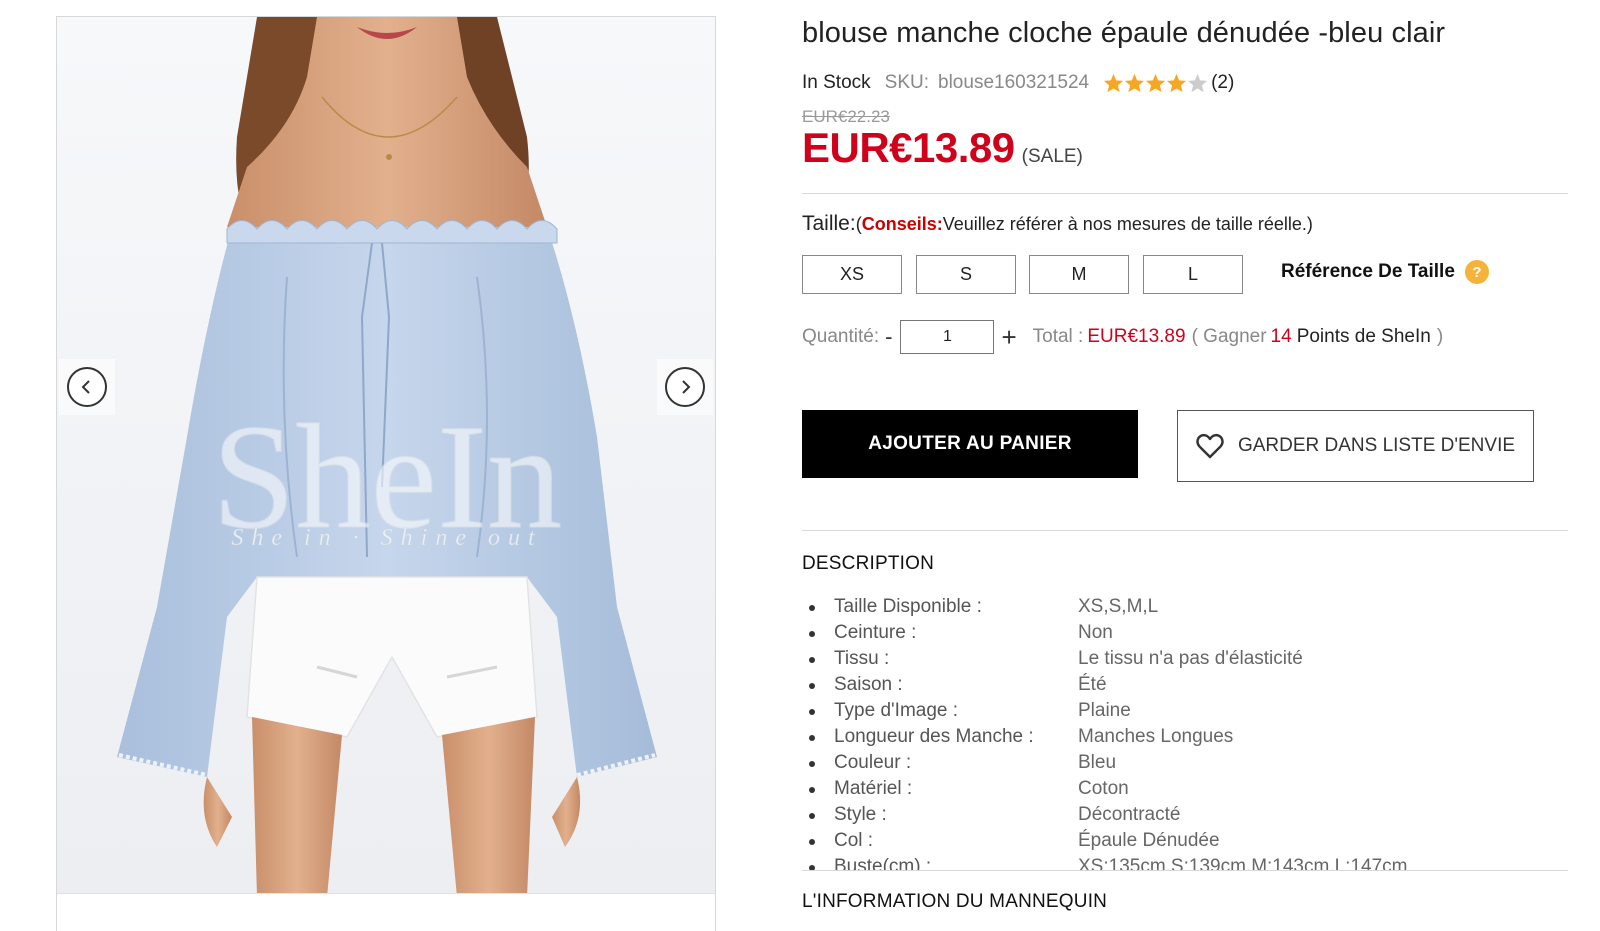 Image resolution: width=1600 pixels, height=931 pixels. Describe the element at coordinates (1363, 336) in the screenshot. I see `earn-text: Points de SheIn` at that location.